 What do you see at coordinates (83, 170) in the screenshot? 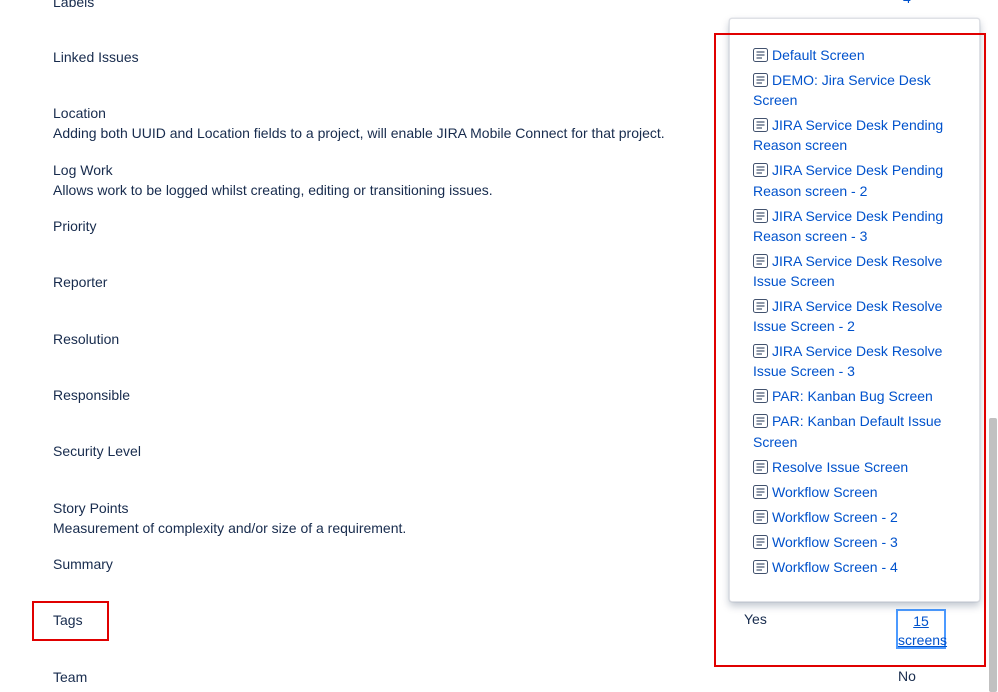
I see `field-name: Log Work` at bounding box center [83, 170].